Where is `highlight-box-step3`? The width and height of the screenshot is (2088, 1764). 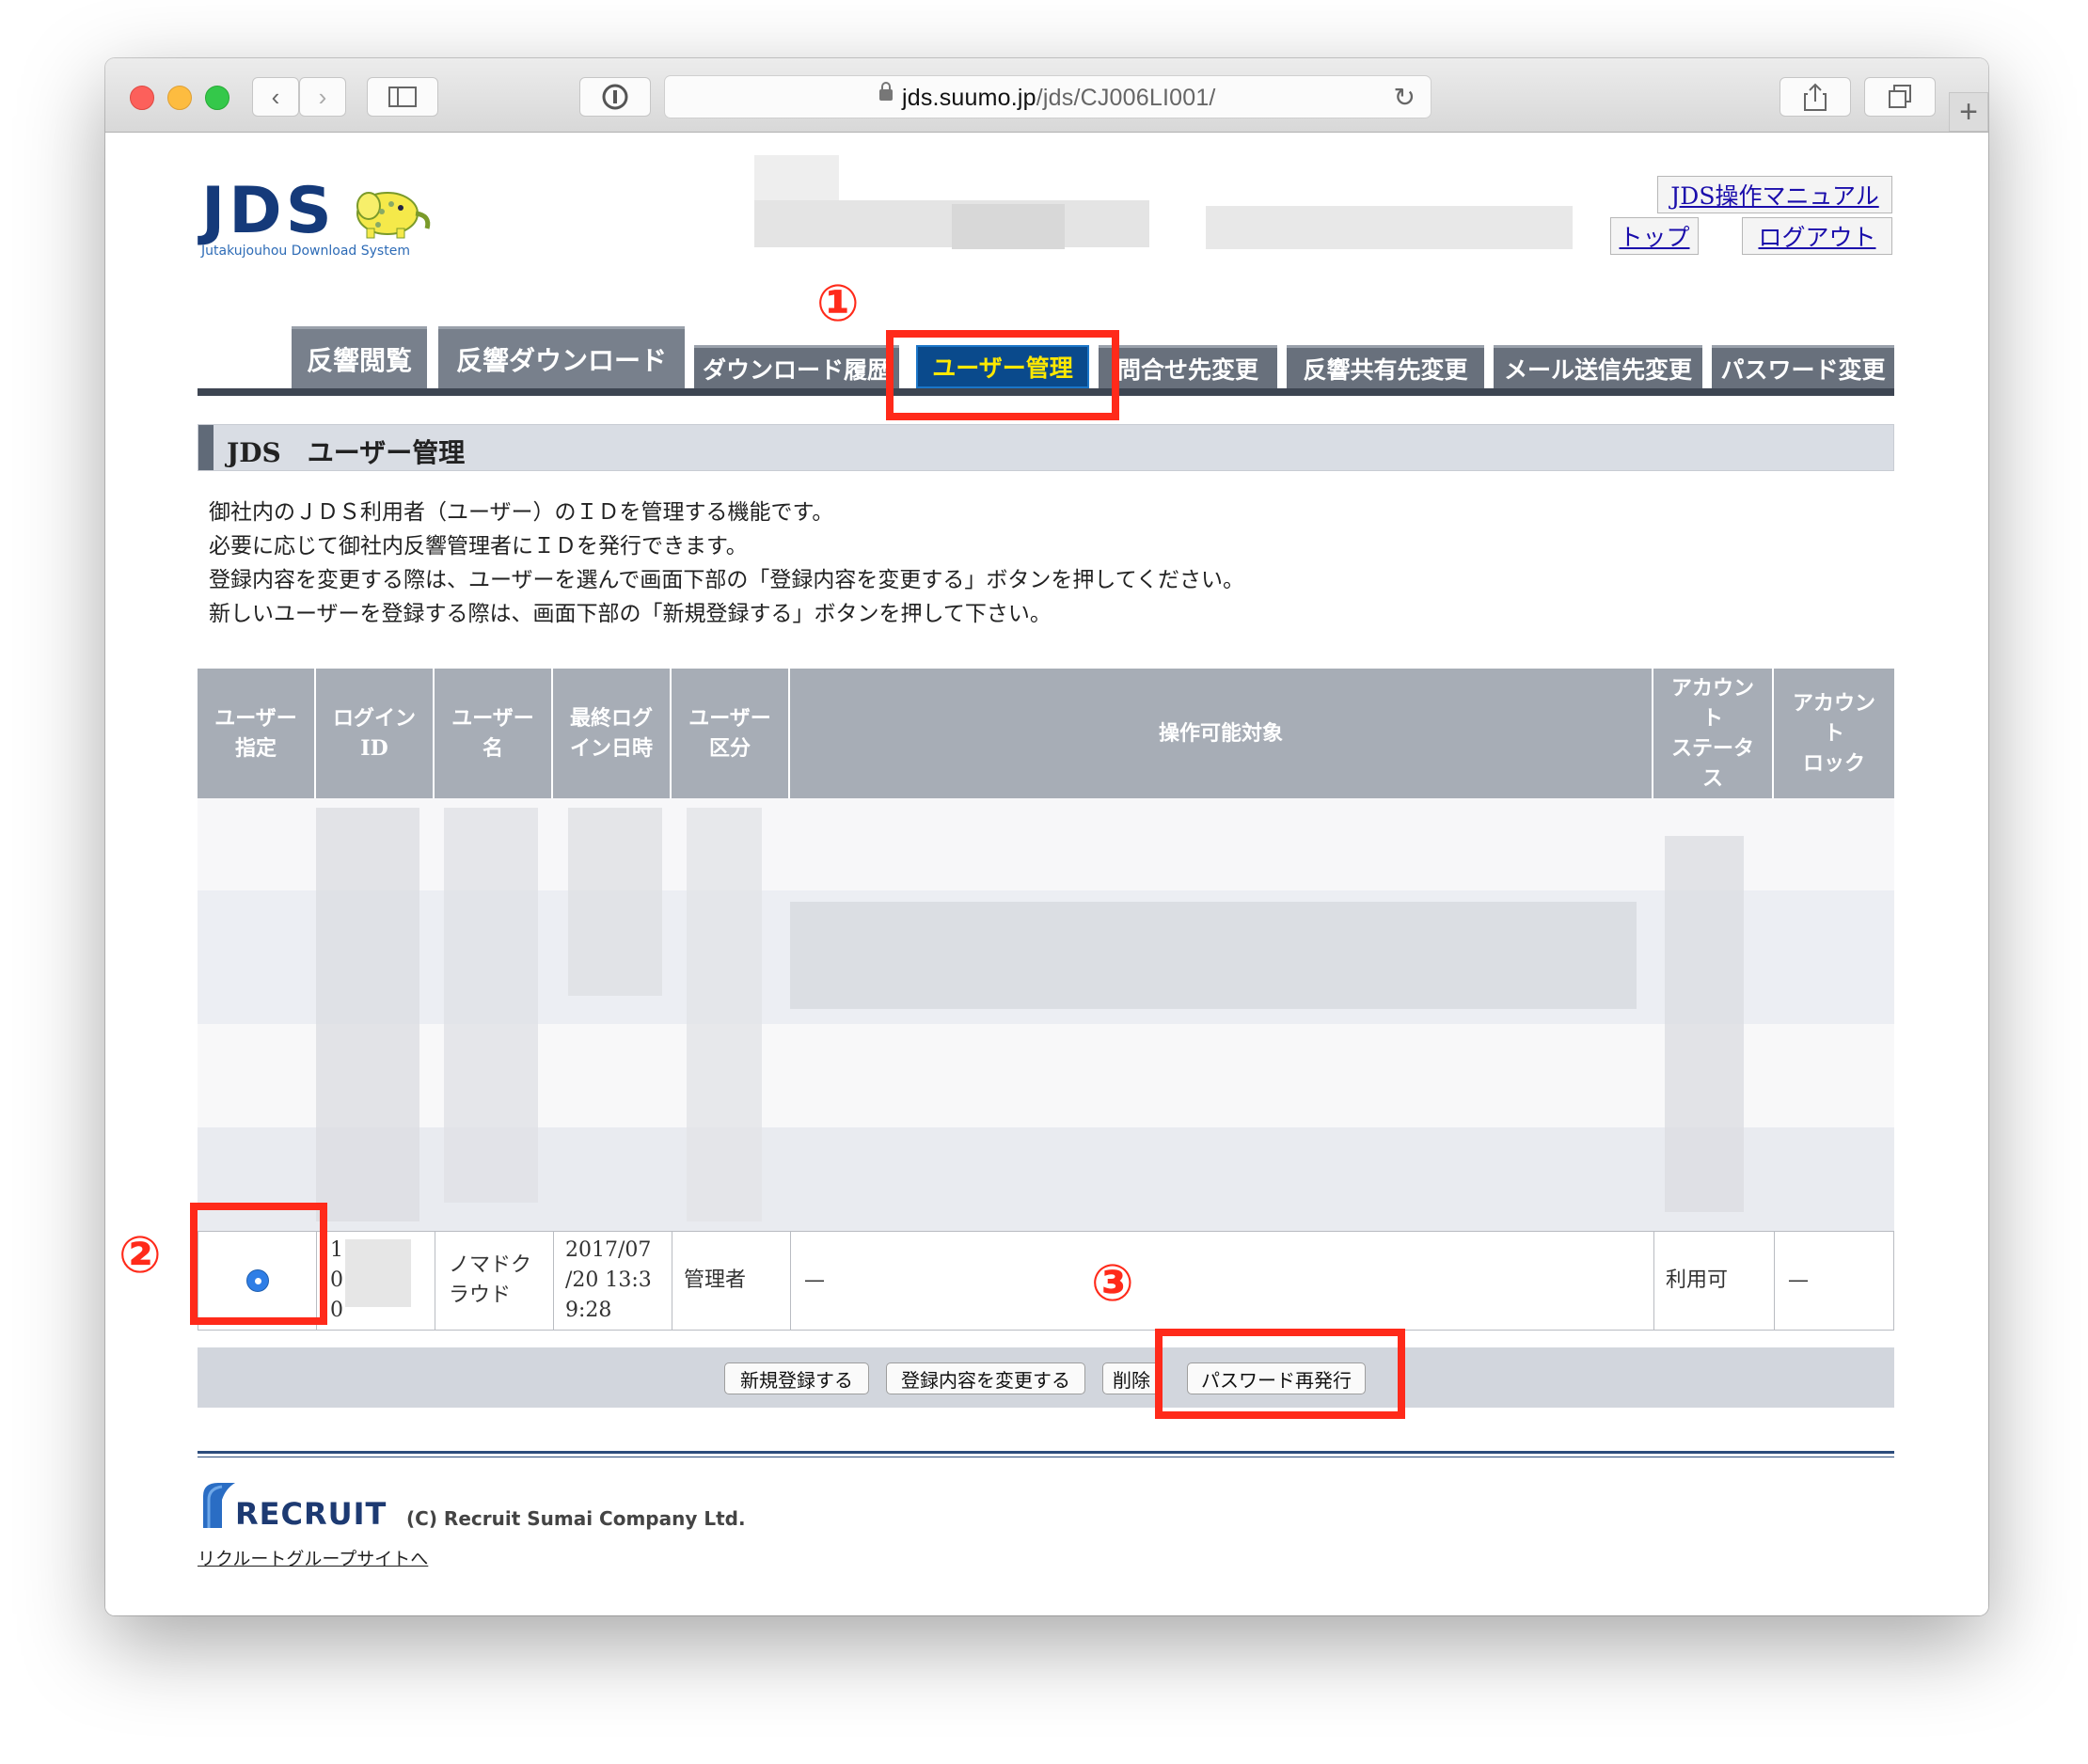
highlight-box-step3 is located at coordinates (1280, 1374).